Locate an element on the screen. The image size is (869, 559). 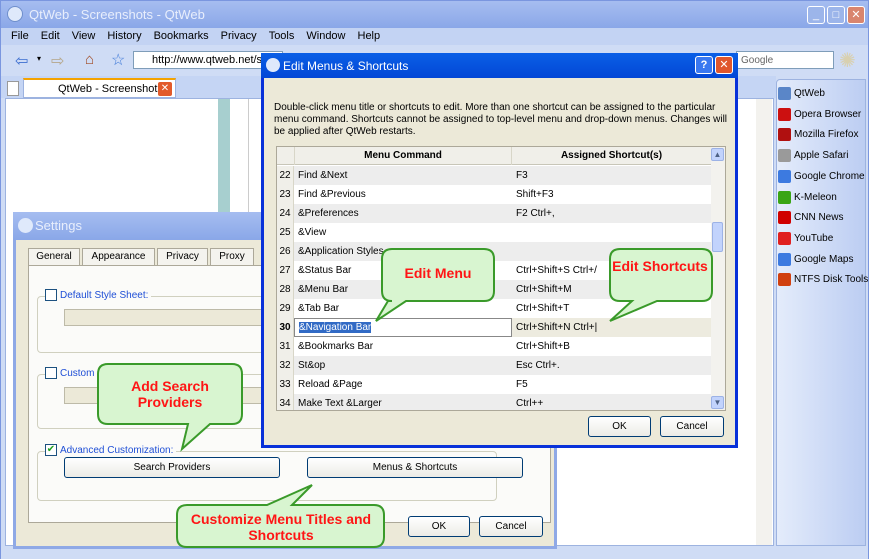
edit-menu-callout: Edit Menu is located at coordinates (438, 273).